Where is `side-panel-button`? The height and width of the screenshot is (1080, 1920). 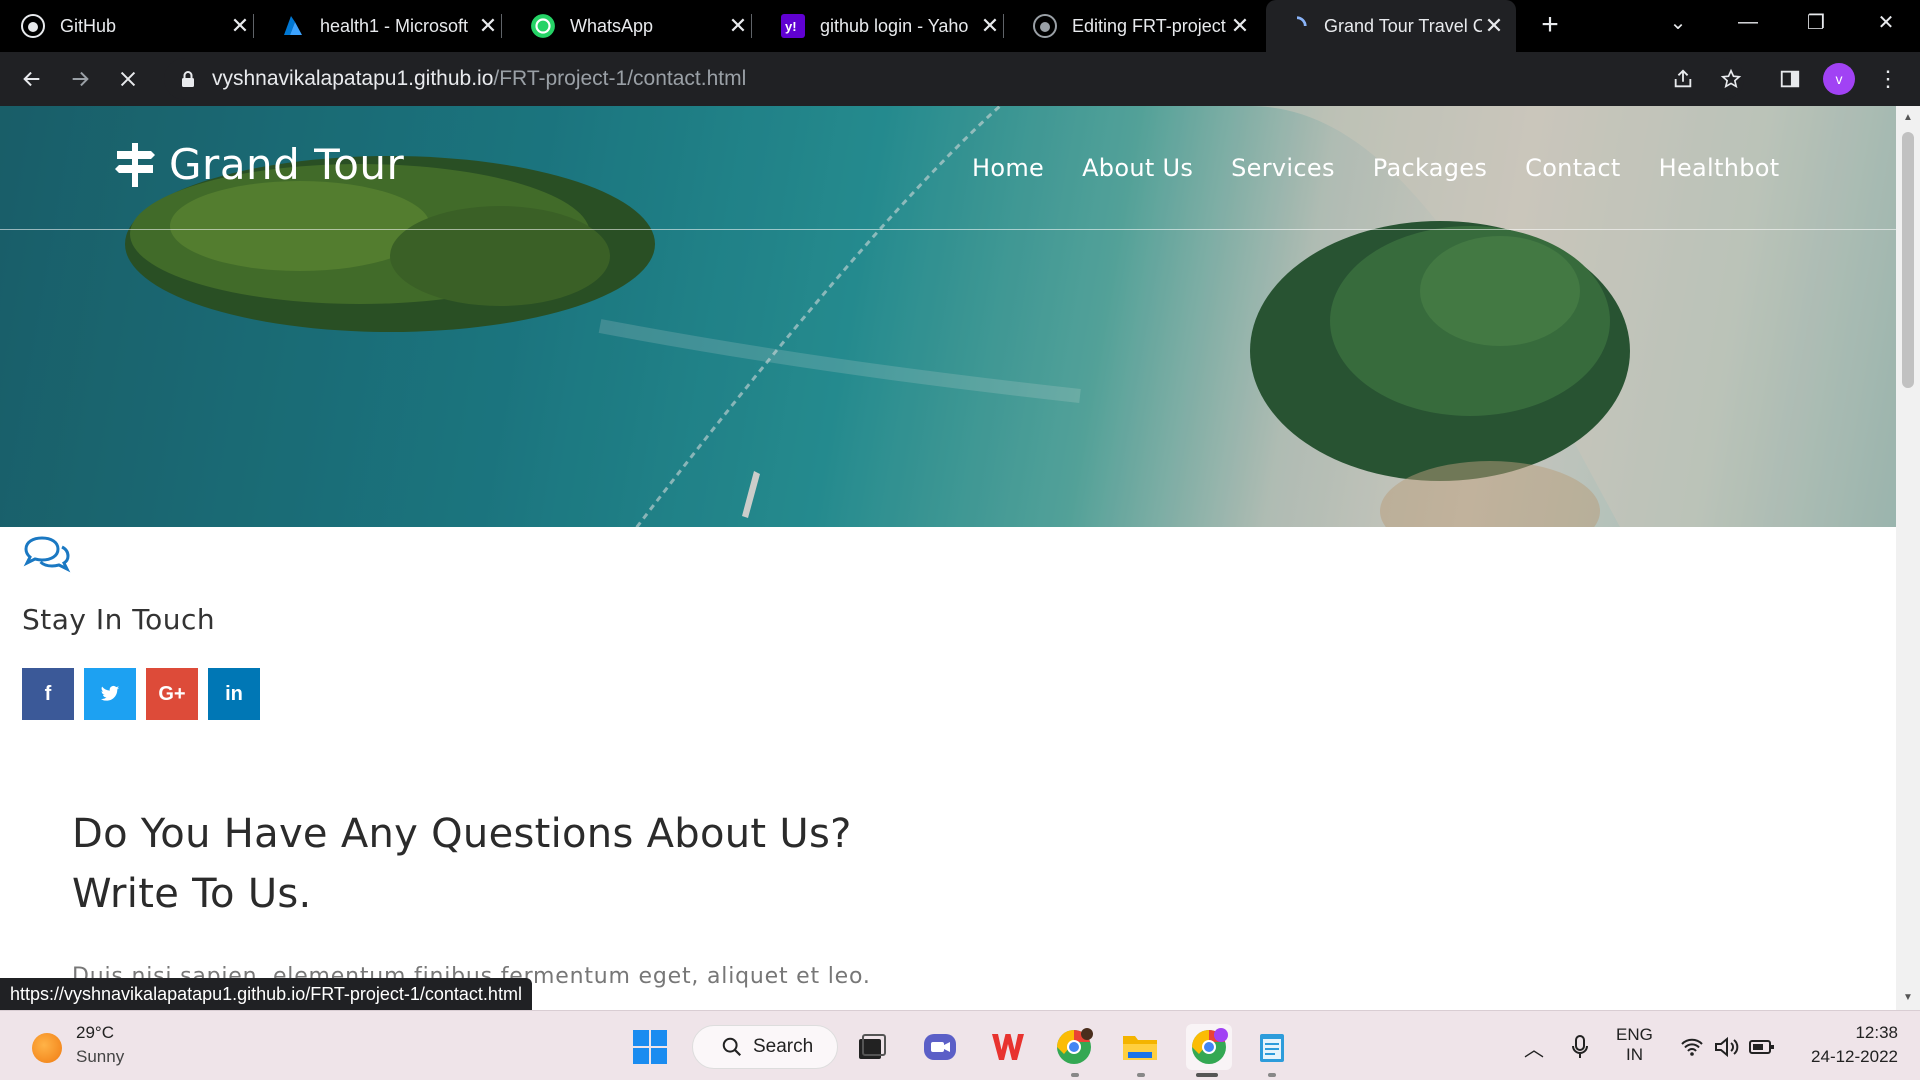
side-panel-button is located at coordinates (1790, 79).